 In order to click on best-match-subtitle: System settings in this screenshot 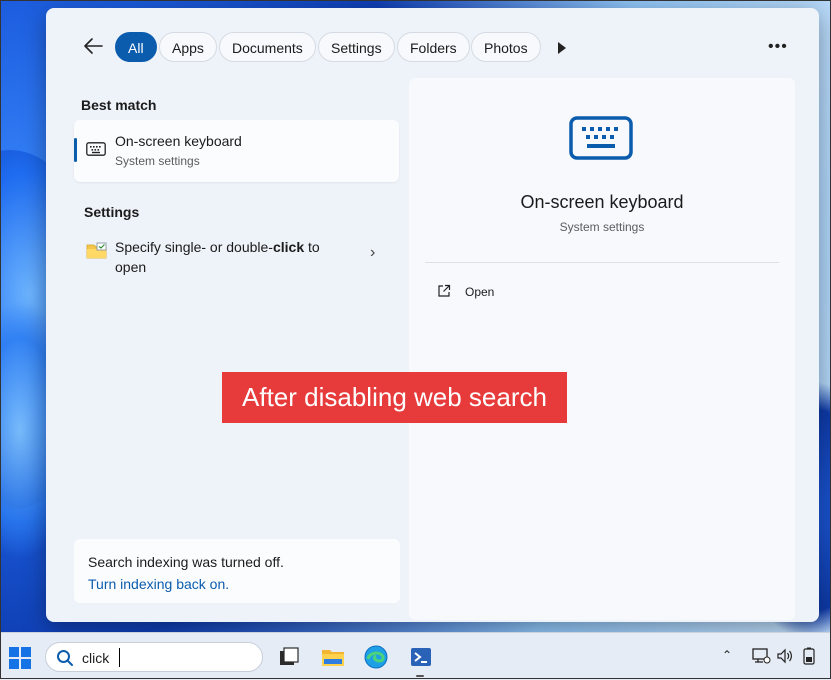, I will do `click(157, 161)`.